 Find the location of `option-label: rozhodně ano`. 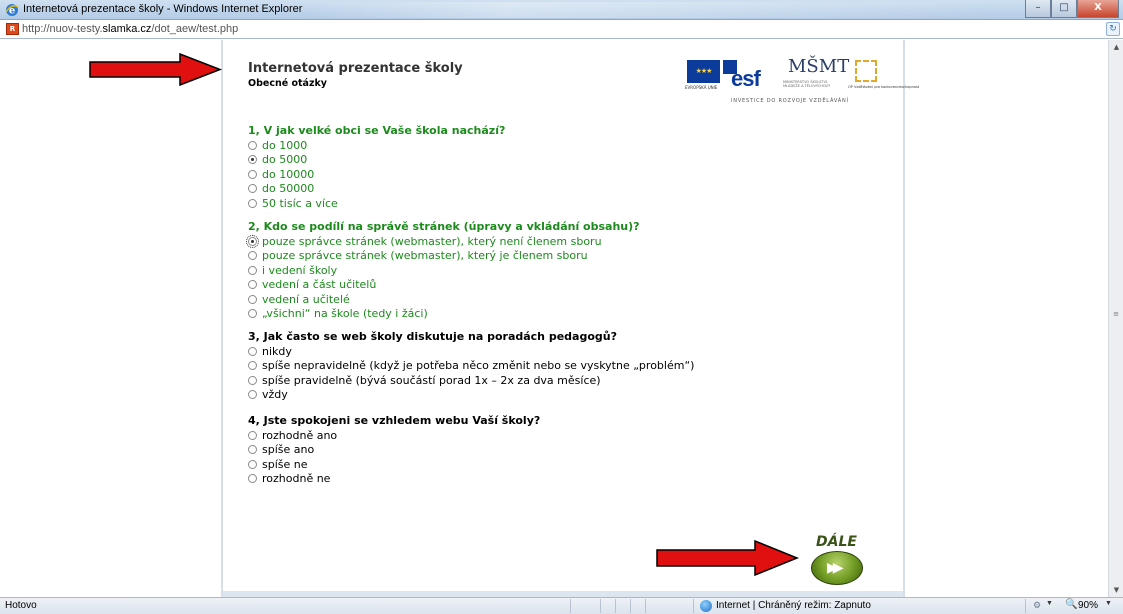

option-label: rozhodně ano is located at coordinates (300, 435).